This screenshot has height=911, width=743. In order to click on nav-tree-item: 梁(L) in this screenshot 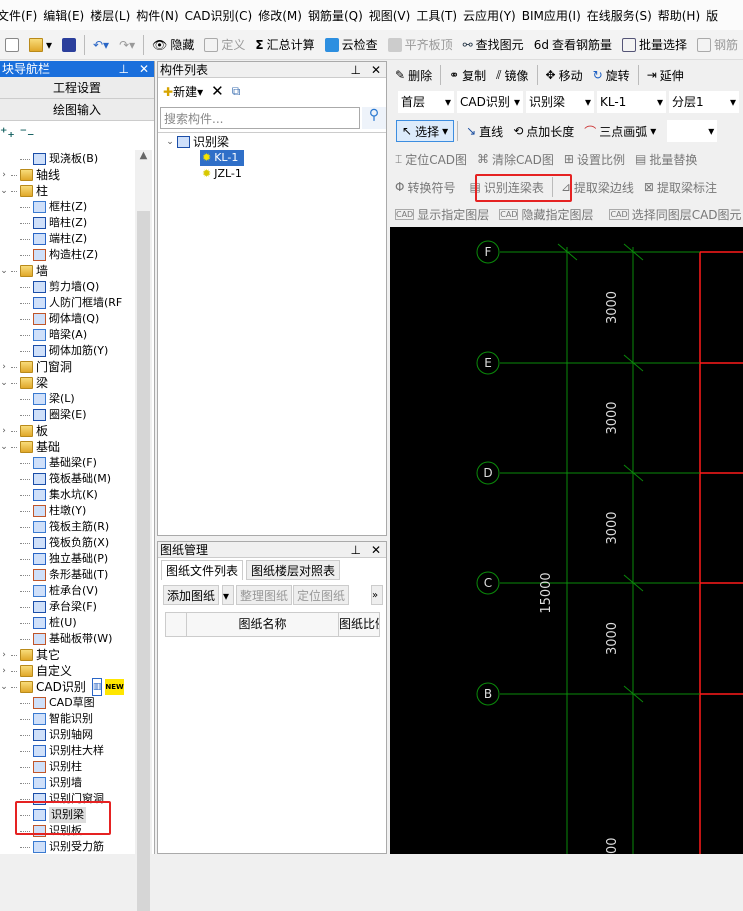, I will do `click(47, 399)`.